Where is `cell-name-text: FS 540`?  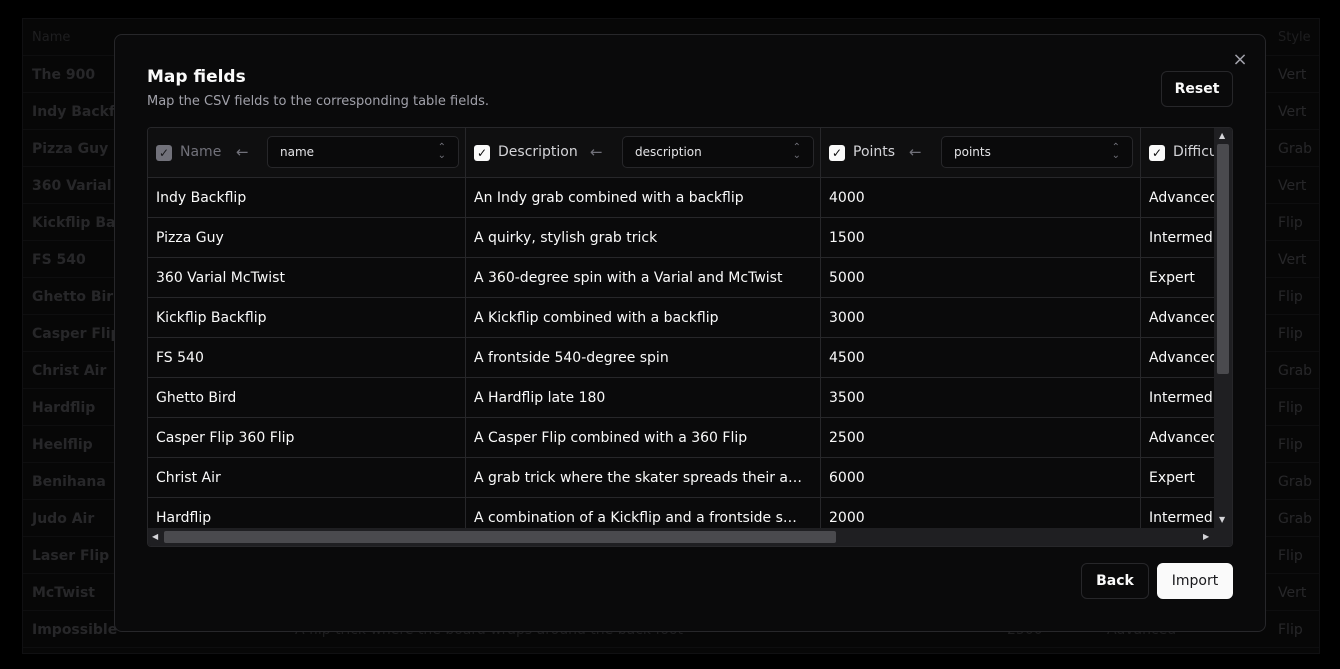 cell-name-text: FS 540 is located at coordinates (180, 358).